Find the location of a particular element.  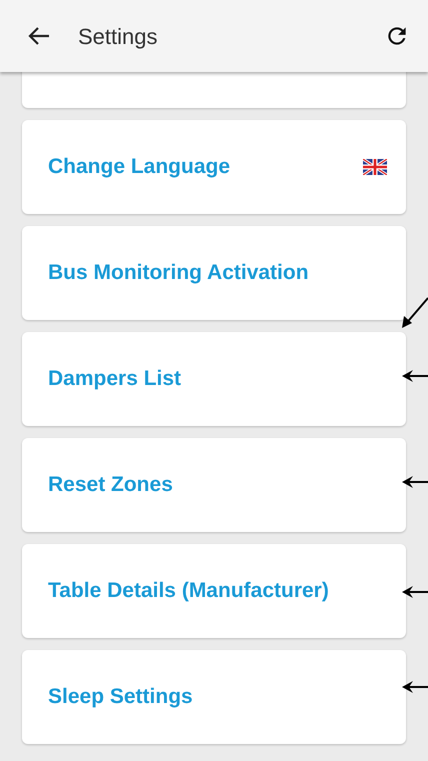

settings-item-label: Table Details (Manufacturer) is located at coordinates (188, 591).